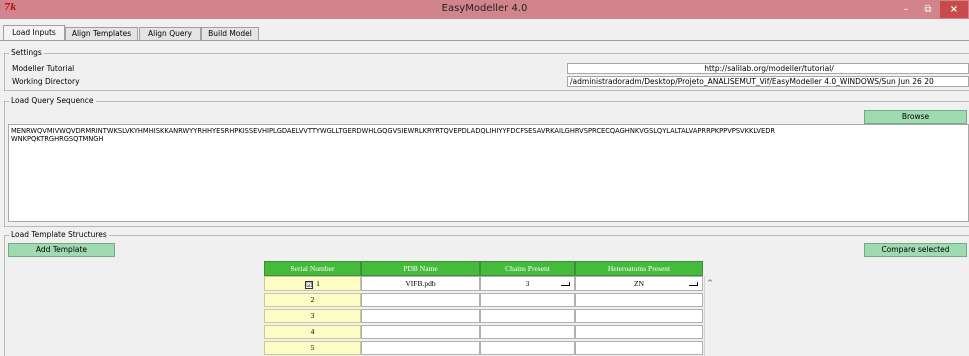 This screenshot has height=356, width=969. I want to click on tab-build-model: Build Model, so click(230, 34).